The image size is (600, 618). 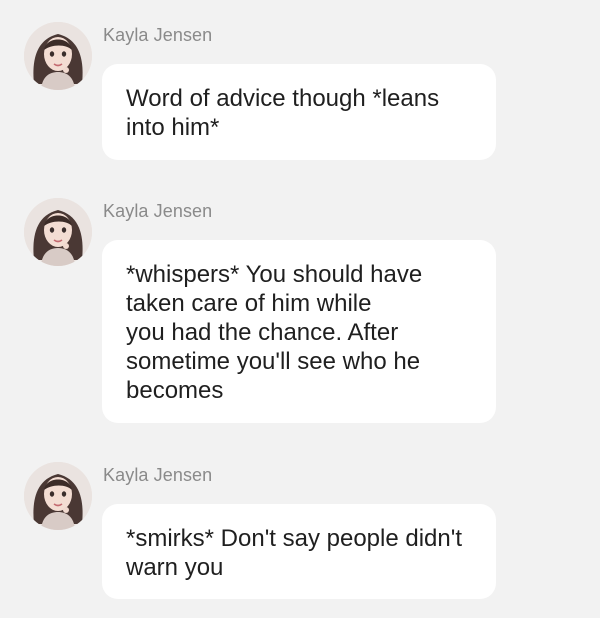 I want to click on message-text-line: sometime you'll see who he, so click(x=273, y=361).